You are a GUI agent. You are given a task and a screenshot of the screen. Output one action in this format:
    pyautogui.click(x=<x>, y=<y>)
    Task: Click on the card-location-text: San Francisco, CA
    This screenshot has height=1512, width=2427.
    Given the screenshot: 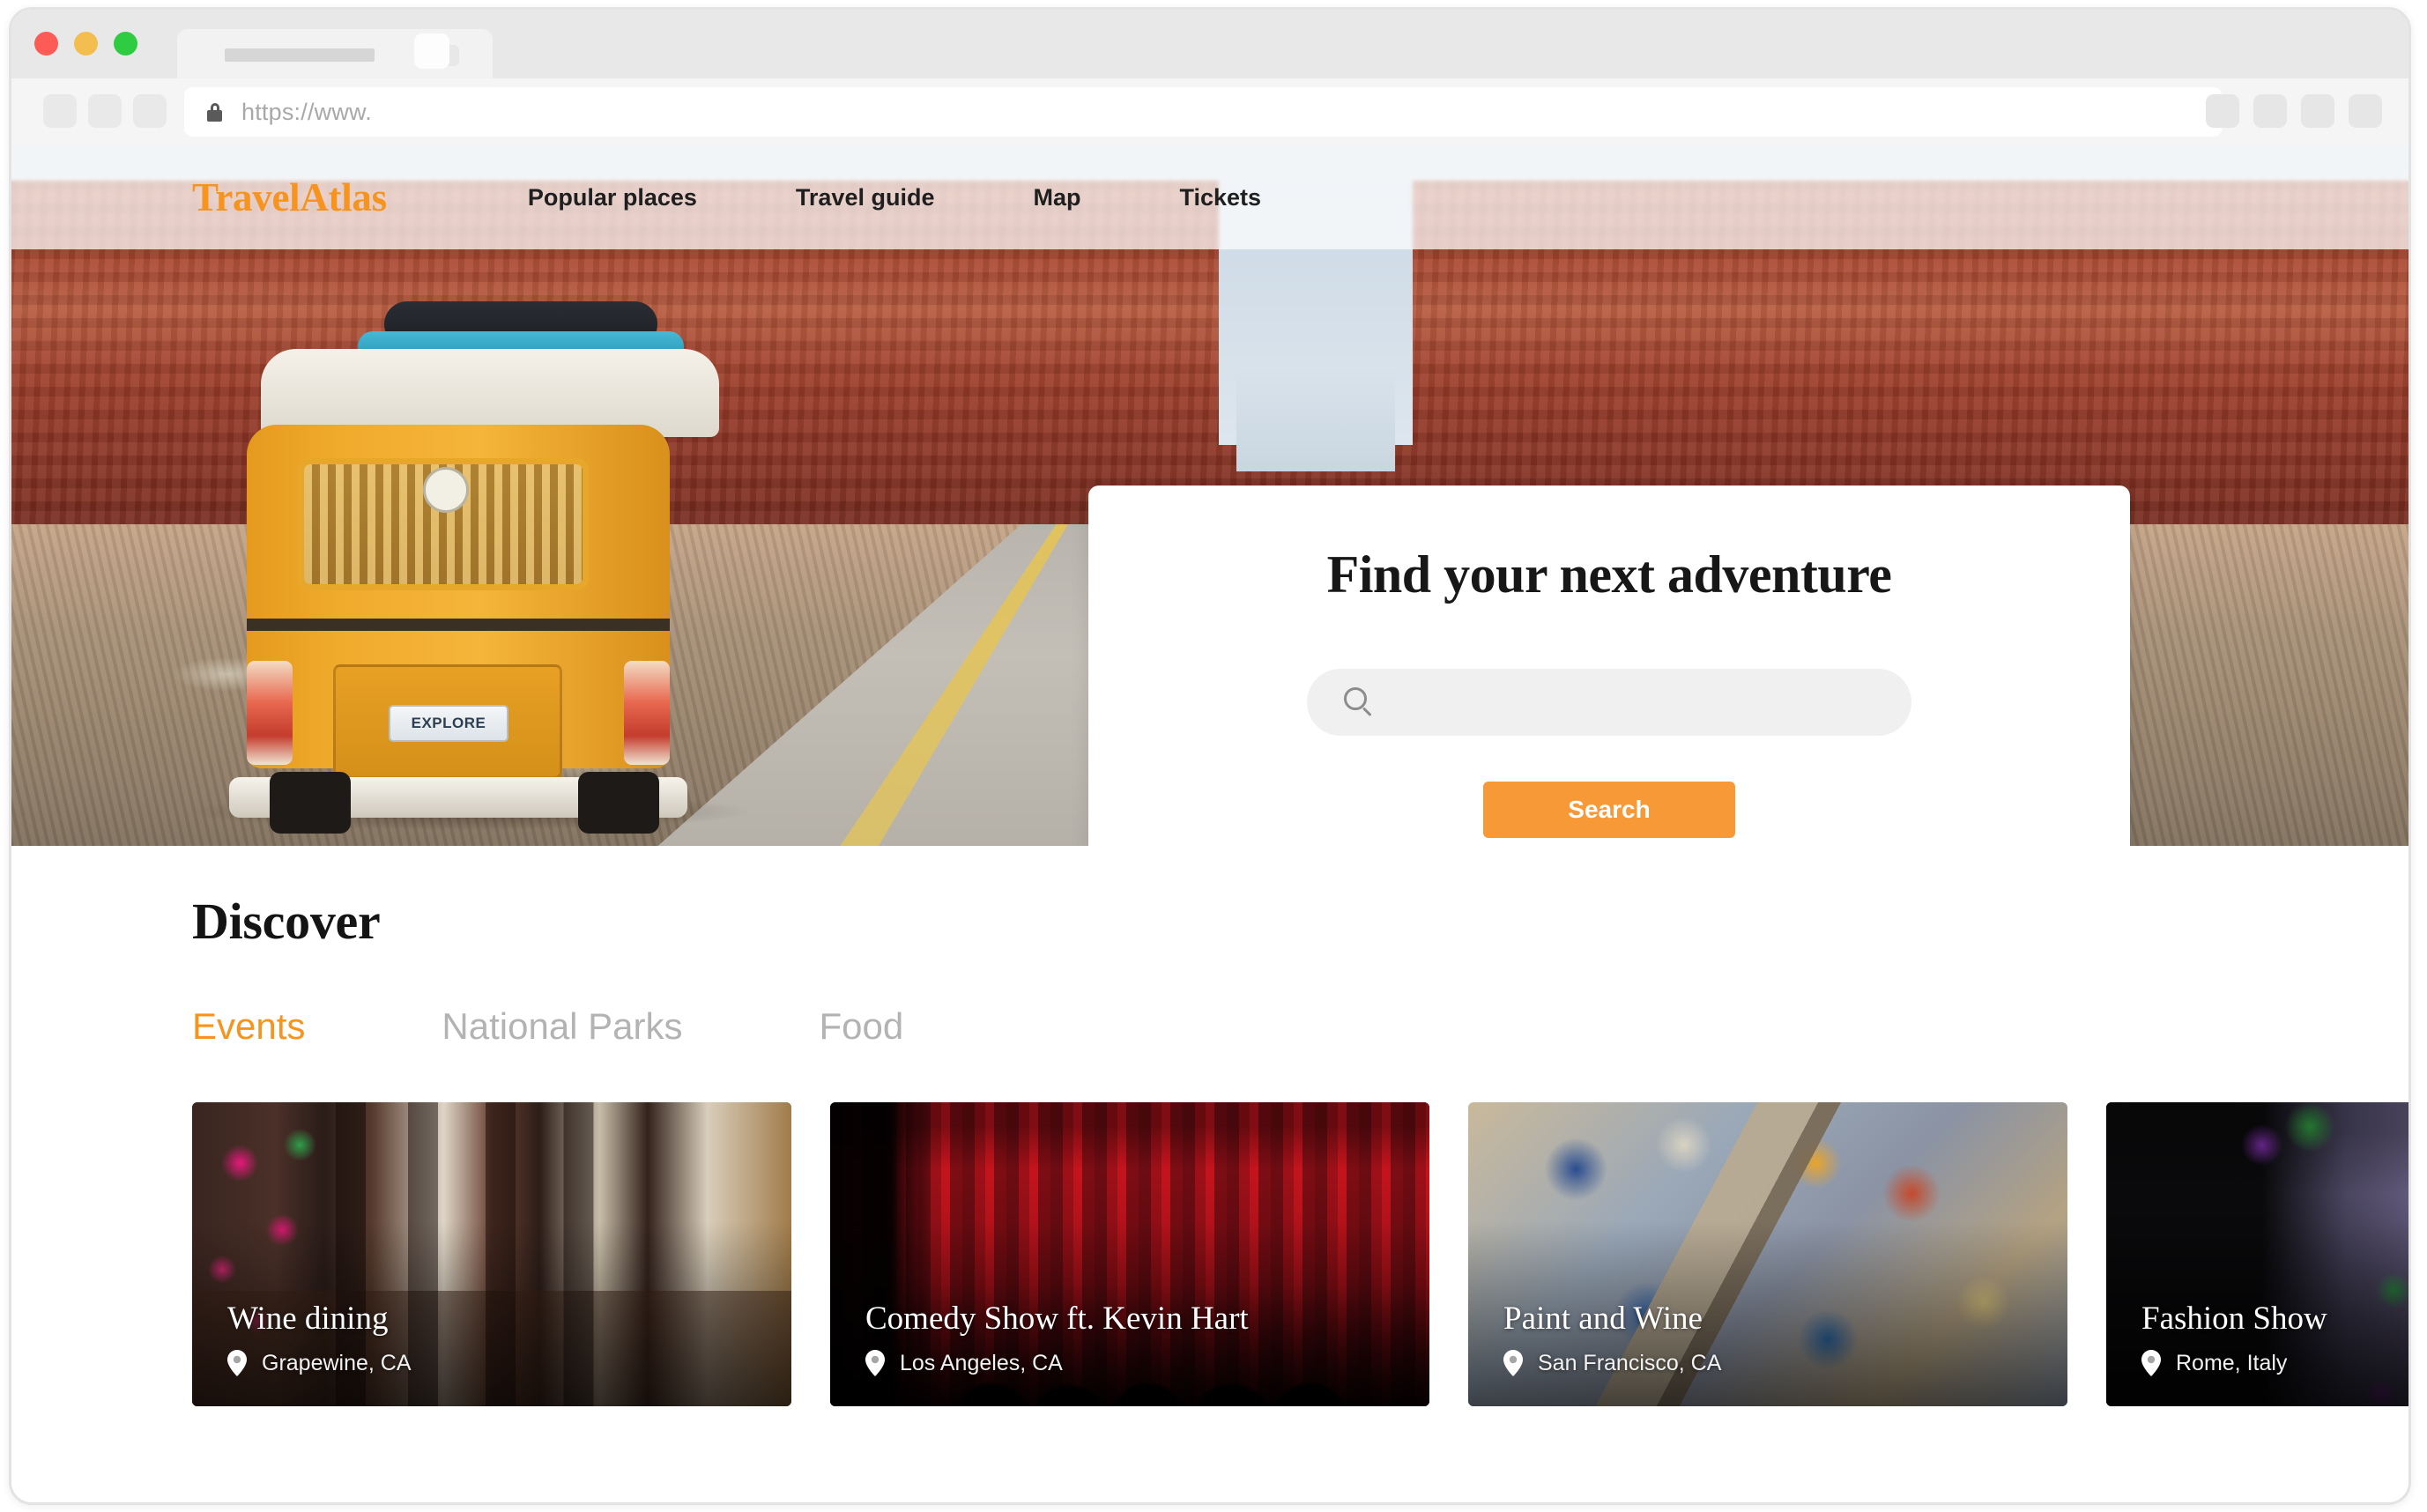 What is the action you would take?
    pyautogui.click(x=1630, y=1362)
    